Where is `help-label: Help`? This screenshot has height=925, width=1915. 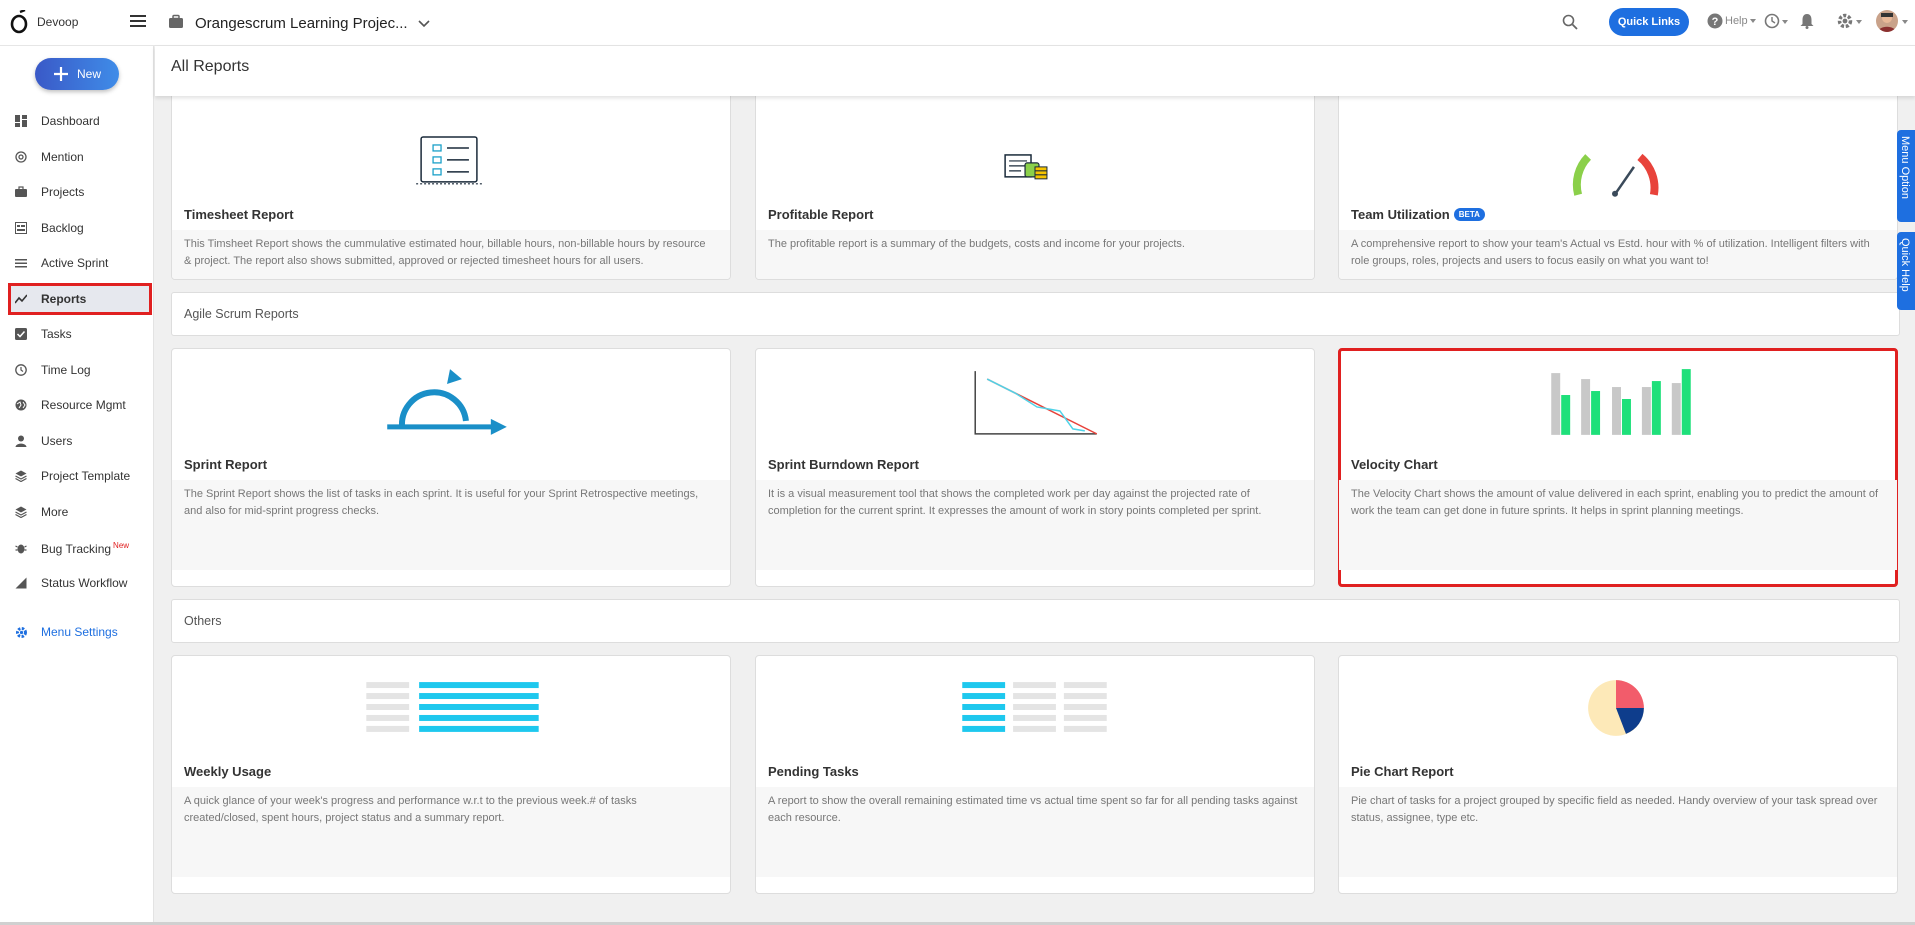 help-label: Help is located at coordinates (1736, 21).